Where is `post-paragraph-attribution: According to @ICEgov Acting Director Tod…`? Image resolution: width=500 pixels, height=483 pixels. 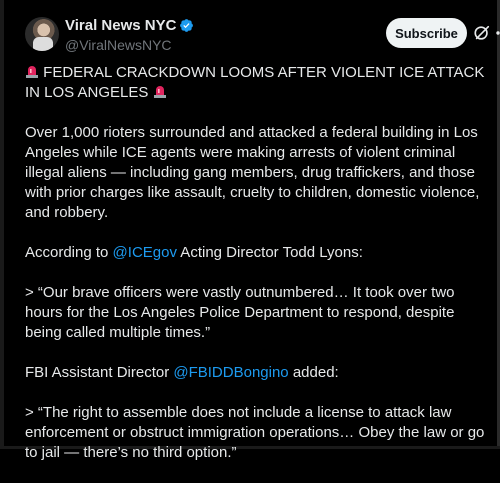 post-paragraph-attribution: According to @ICEgov Acting Director Tod… is located at coordinates (258, 253).